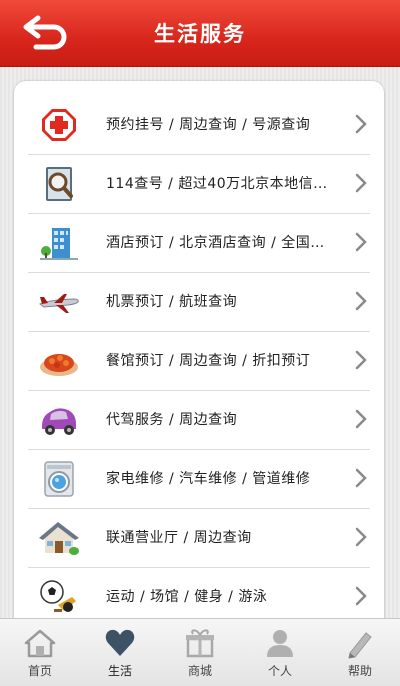 The image size is (400, 686). I want to click on bottom-tab-bar: 首页 生活 商城 个人 帮助, so click(200, 652).